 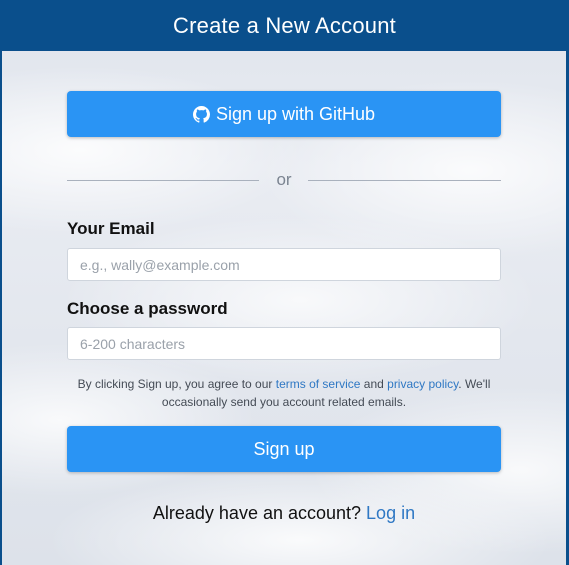 I want to click on github-signup-button: Sign up with GitHub, so click(x=284, y=114).